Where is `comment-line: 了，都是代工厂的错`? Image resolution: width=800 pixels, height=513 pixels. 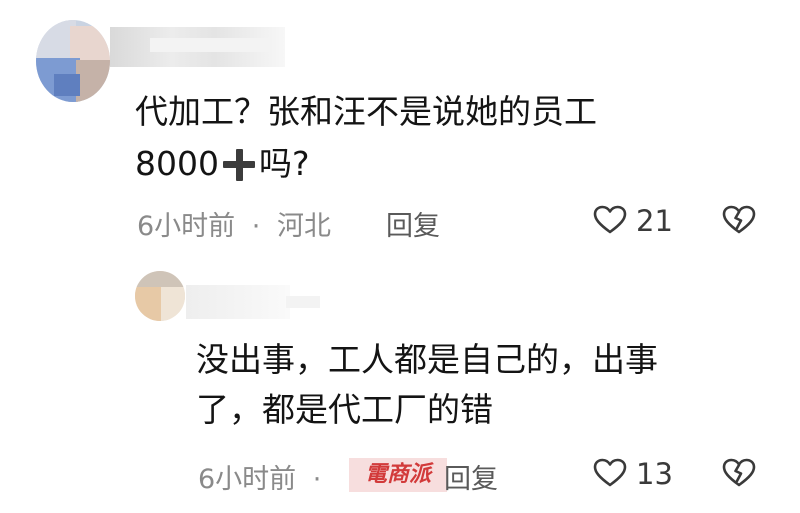 comment-line: 了，都是代工厂的错 is located at coordinates (344, 409).